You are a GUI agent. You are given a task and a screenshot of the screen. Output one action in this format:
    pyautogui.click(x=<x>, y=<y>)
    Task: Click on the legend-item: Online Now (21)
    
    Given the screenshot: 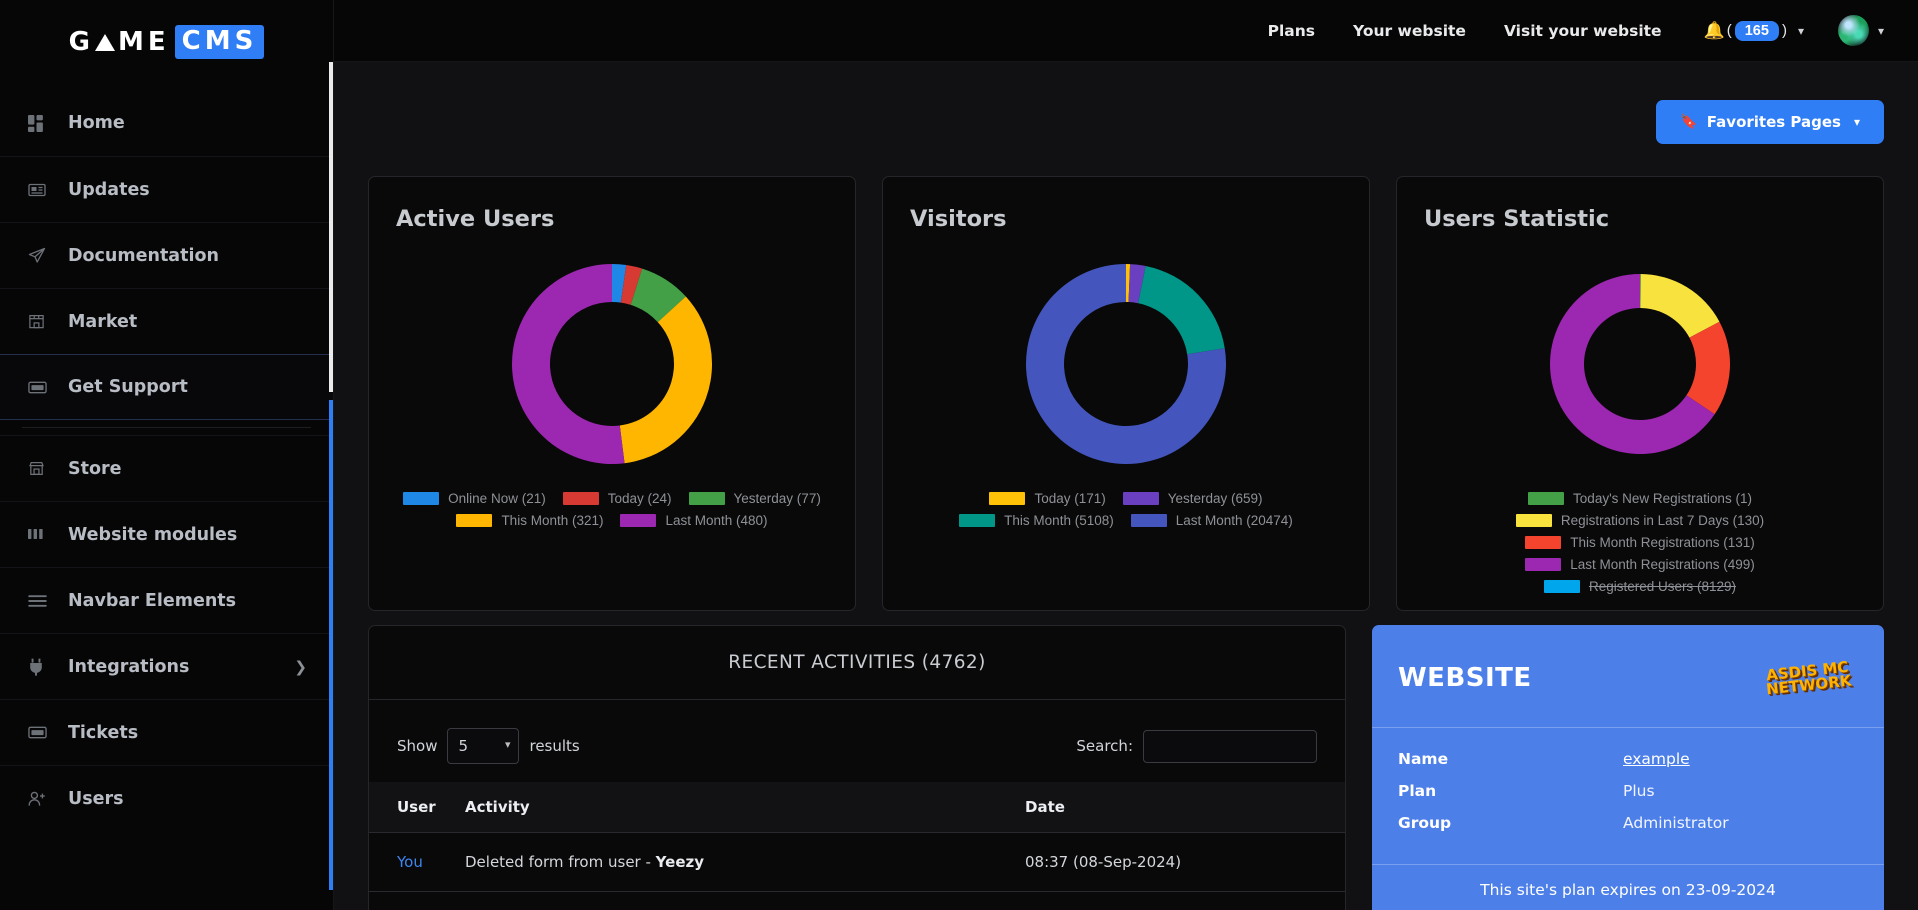 What is the action you would take?
    pyautogui.click(x=474, y=498)
    